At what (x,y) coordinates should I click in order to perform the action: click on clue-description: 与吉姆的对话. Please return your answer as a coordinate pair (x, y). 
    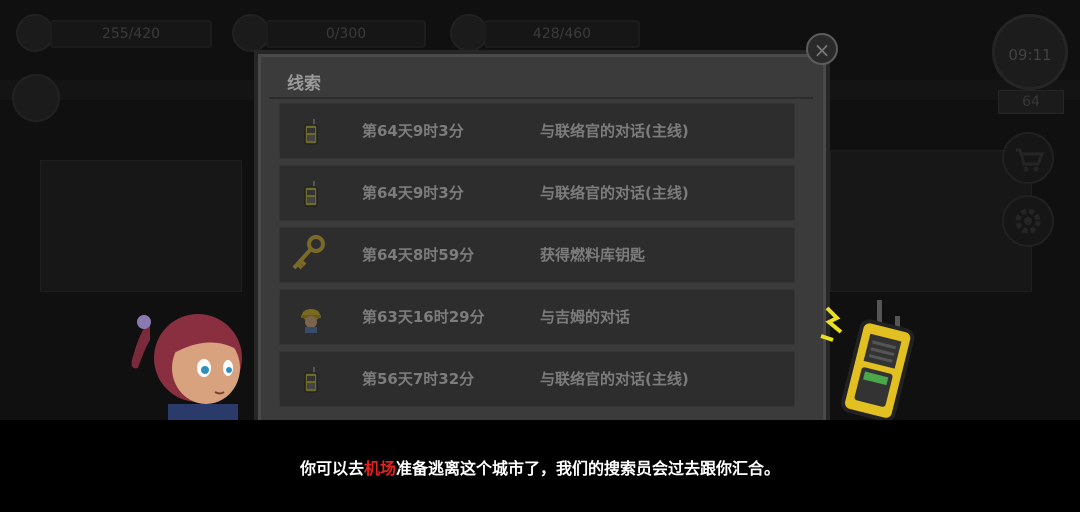
    Looking at the image, I should click on (585, 317).